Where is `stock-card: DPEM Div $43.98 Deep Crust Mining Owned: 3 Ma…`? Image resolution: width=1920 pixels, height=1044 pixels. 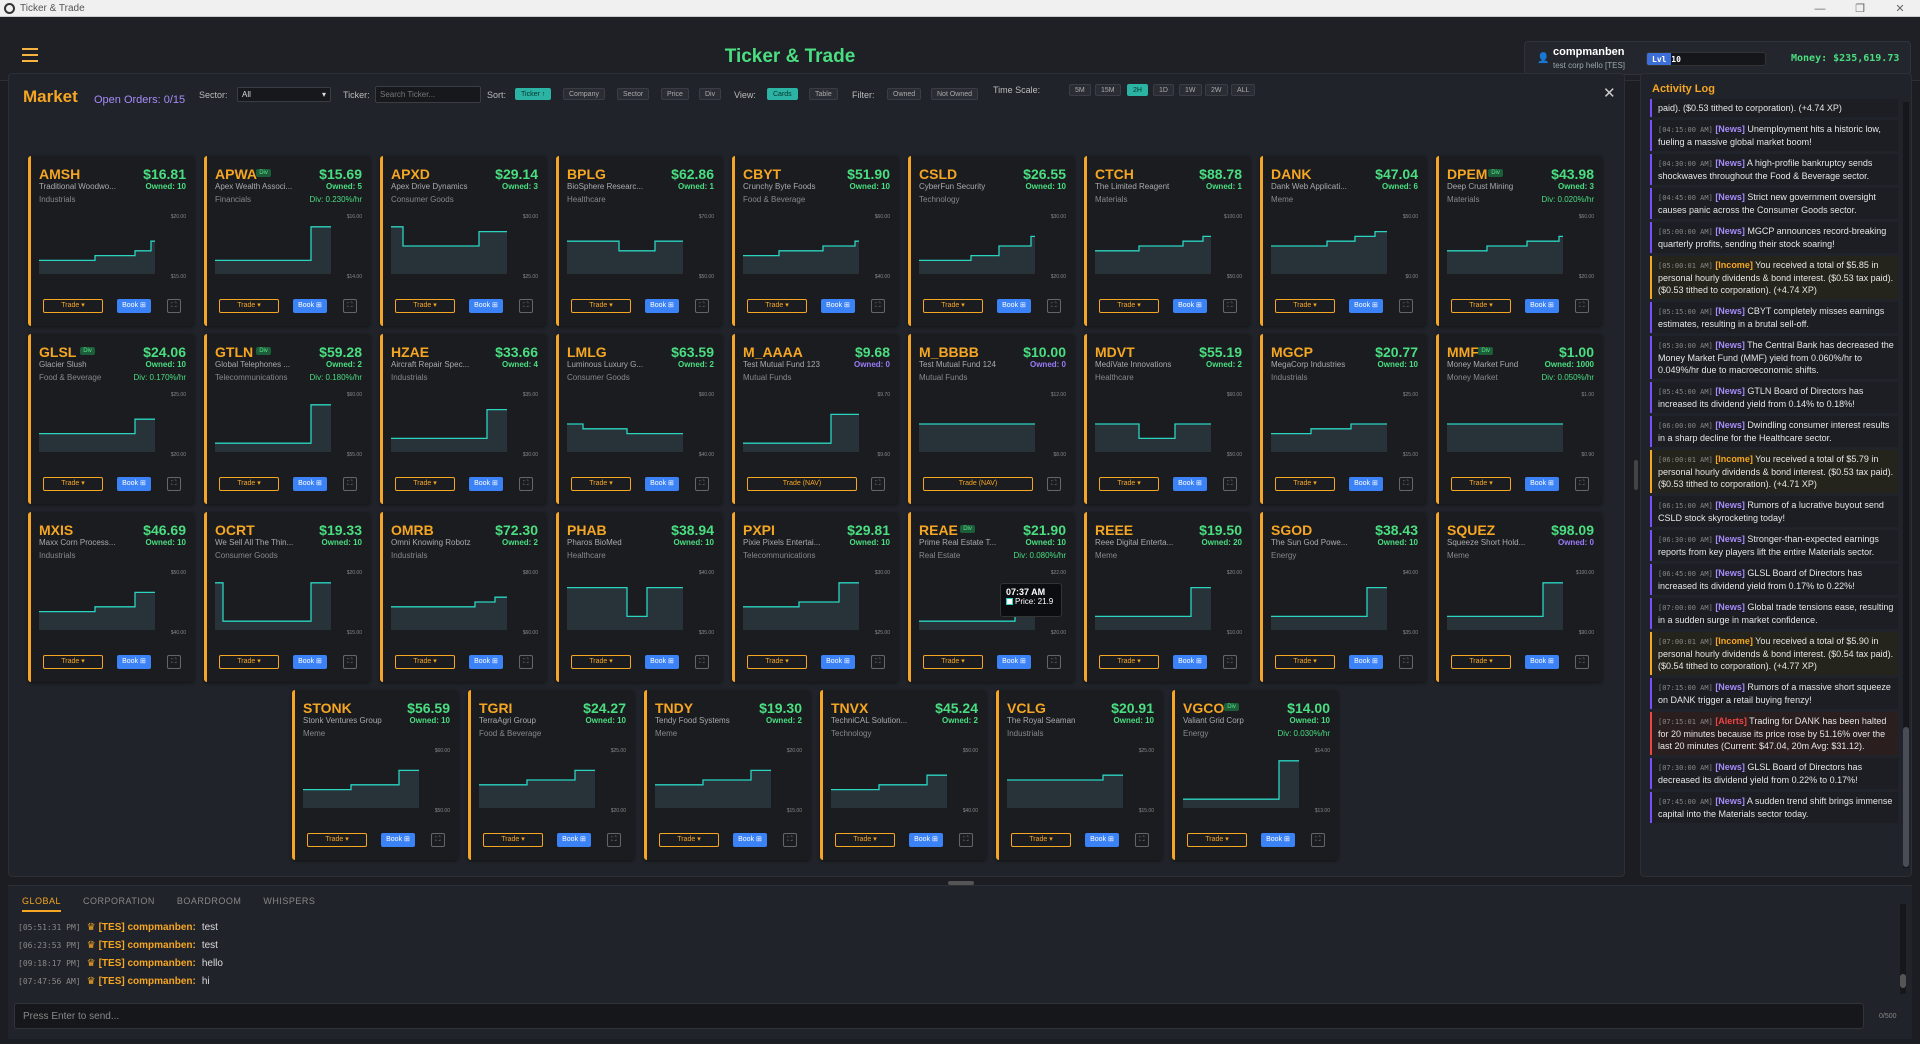 stock-card: DPEM Div $43.98 Deep Crust Mining Owned: 3 Ma… is located at coordinates (1519, 241).